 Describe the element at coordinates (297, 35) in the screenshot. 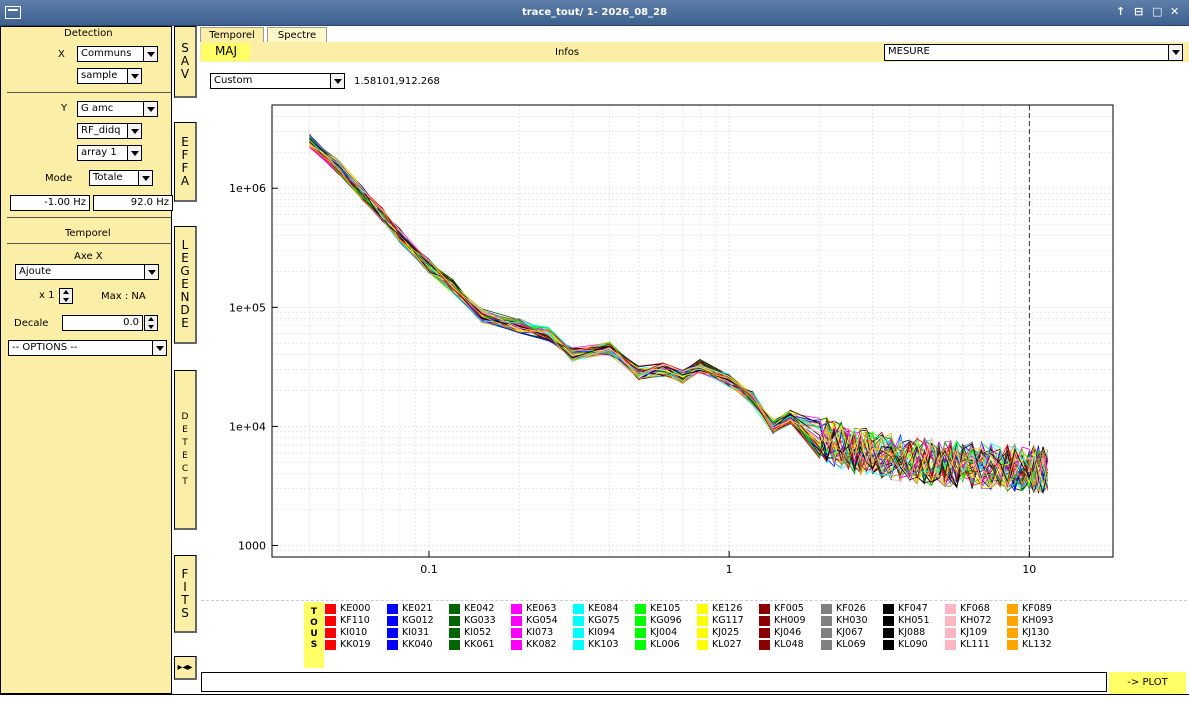

I see `tab-spectre: Spectre` at that location.